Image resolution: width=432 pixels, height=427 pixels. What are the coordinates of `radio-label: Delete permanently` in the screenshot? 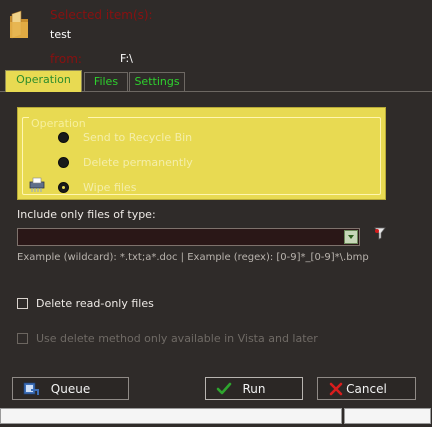 It's located at (138, 162).